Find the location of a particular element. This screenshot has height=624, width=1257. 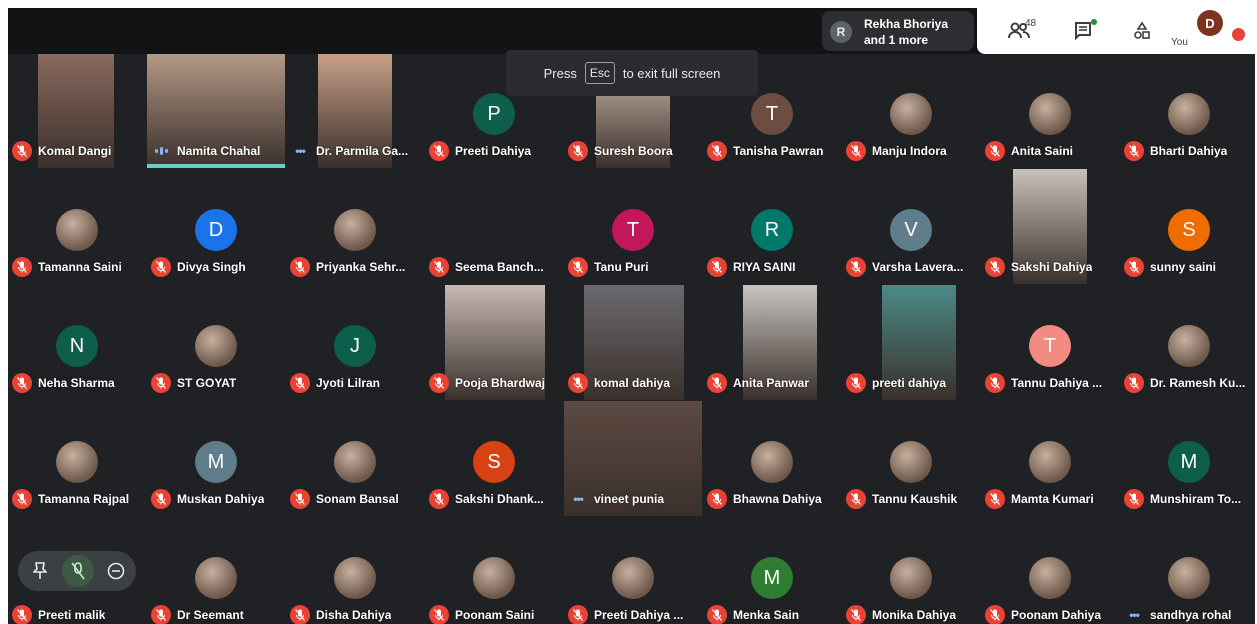

participant-tile: ••• sandhya rohal is located at coordinates (1187, 570).